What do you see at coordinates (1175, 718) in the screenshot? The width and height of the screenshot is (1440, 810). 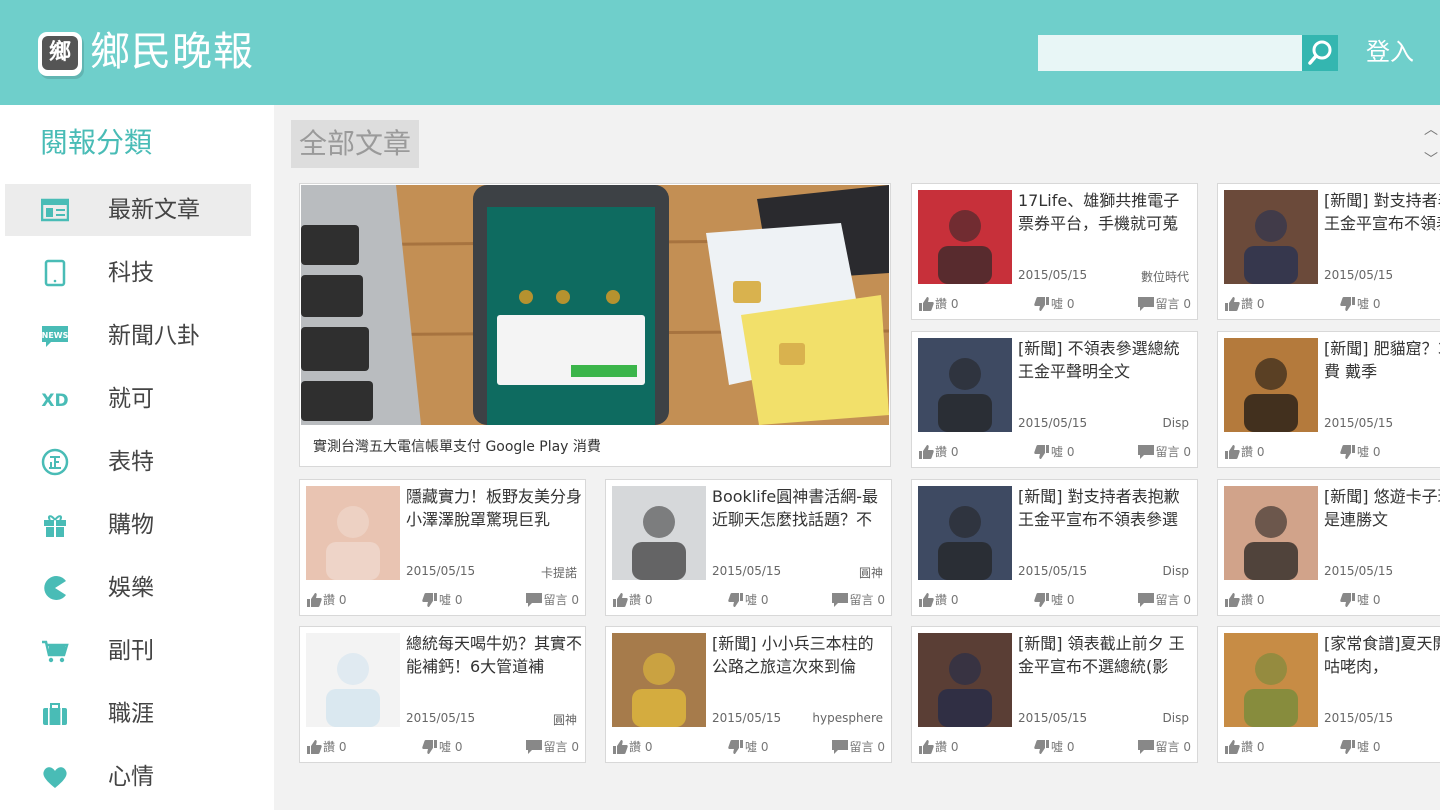 I see `article-source: Disp` at bounding box center [1175, 718].